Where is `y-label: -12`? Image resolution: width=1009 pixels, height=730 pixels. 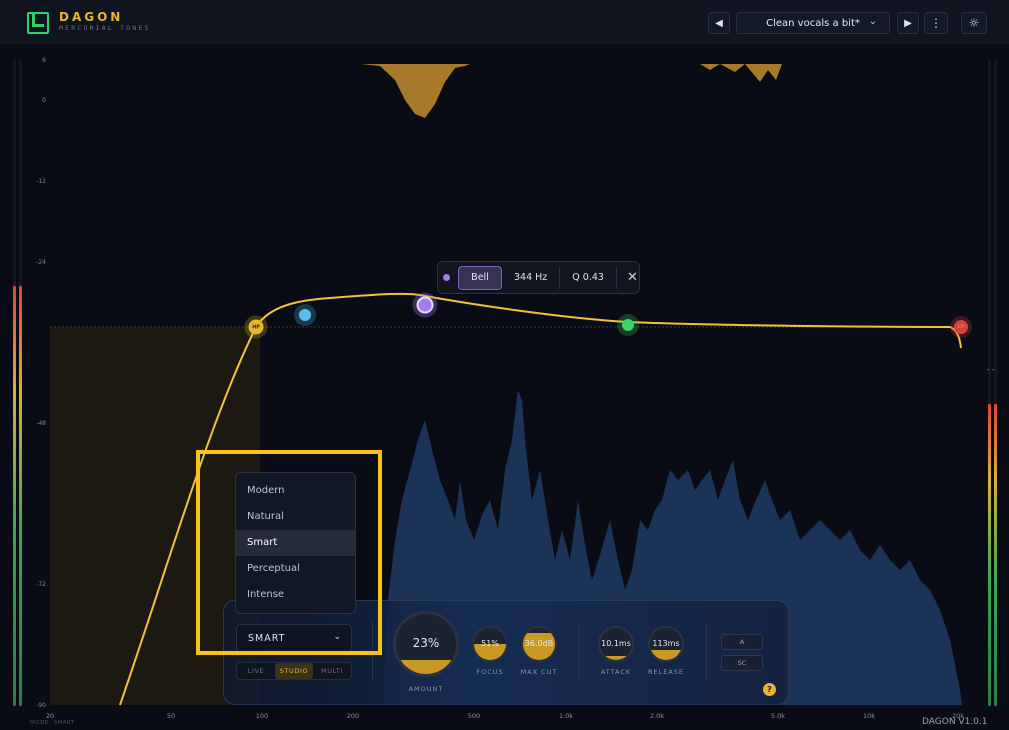
y-label: -12 is located at coordinates (41, 181).